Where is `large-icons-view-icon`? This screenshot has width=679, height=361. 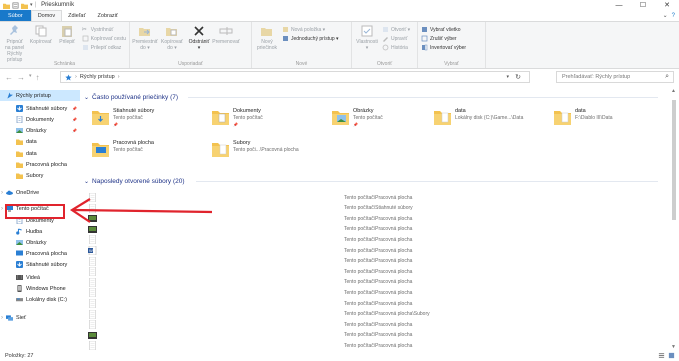 large-icons-view-icon is located at coordinates (671, 355).